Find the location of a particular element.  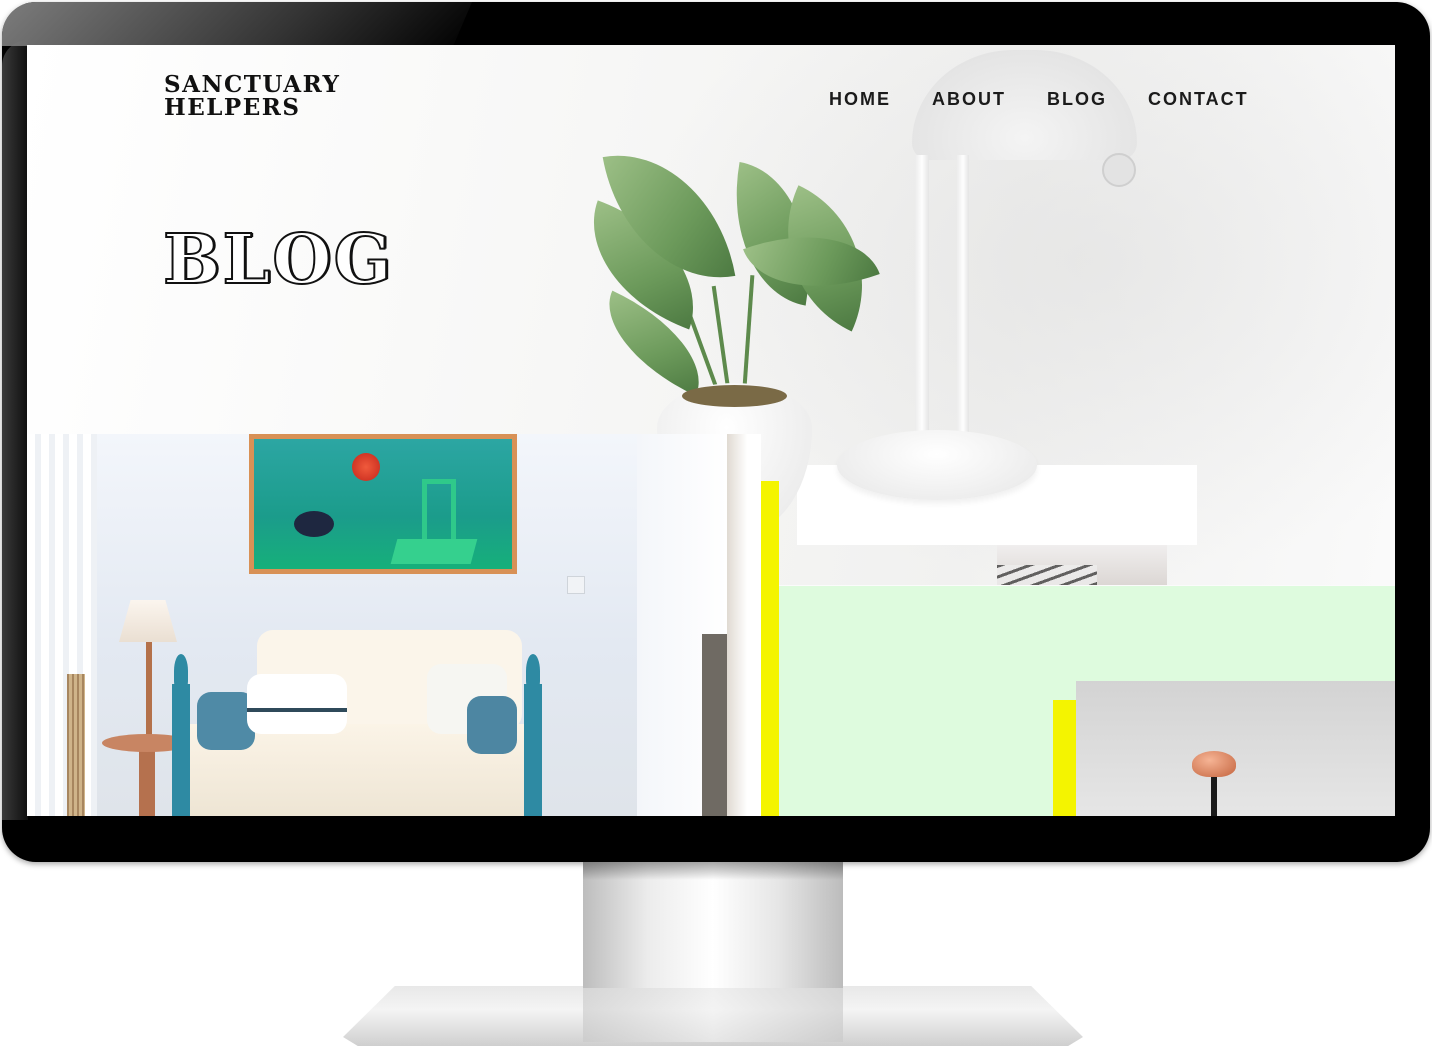

painting-table is located at coordinates (434, 551).